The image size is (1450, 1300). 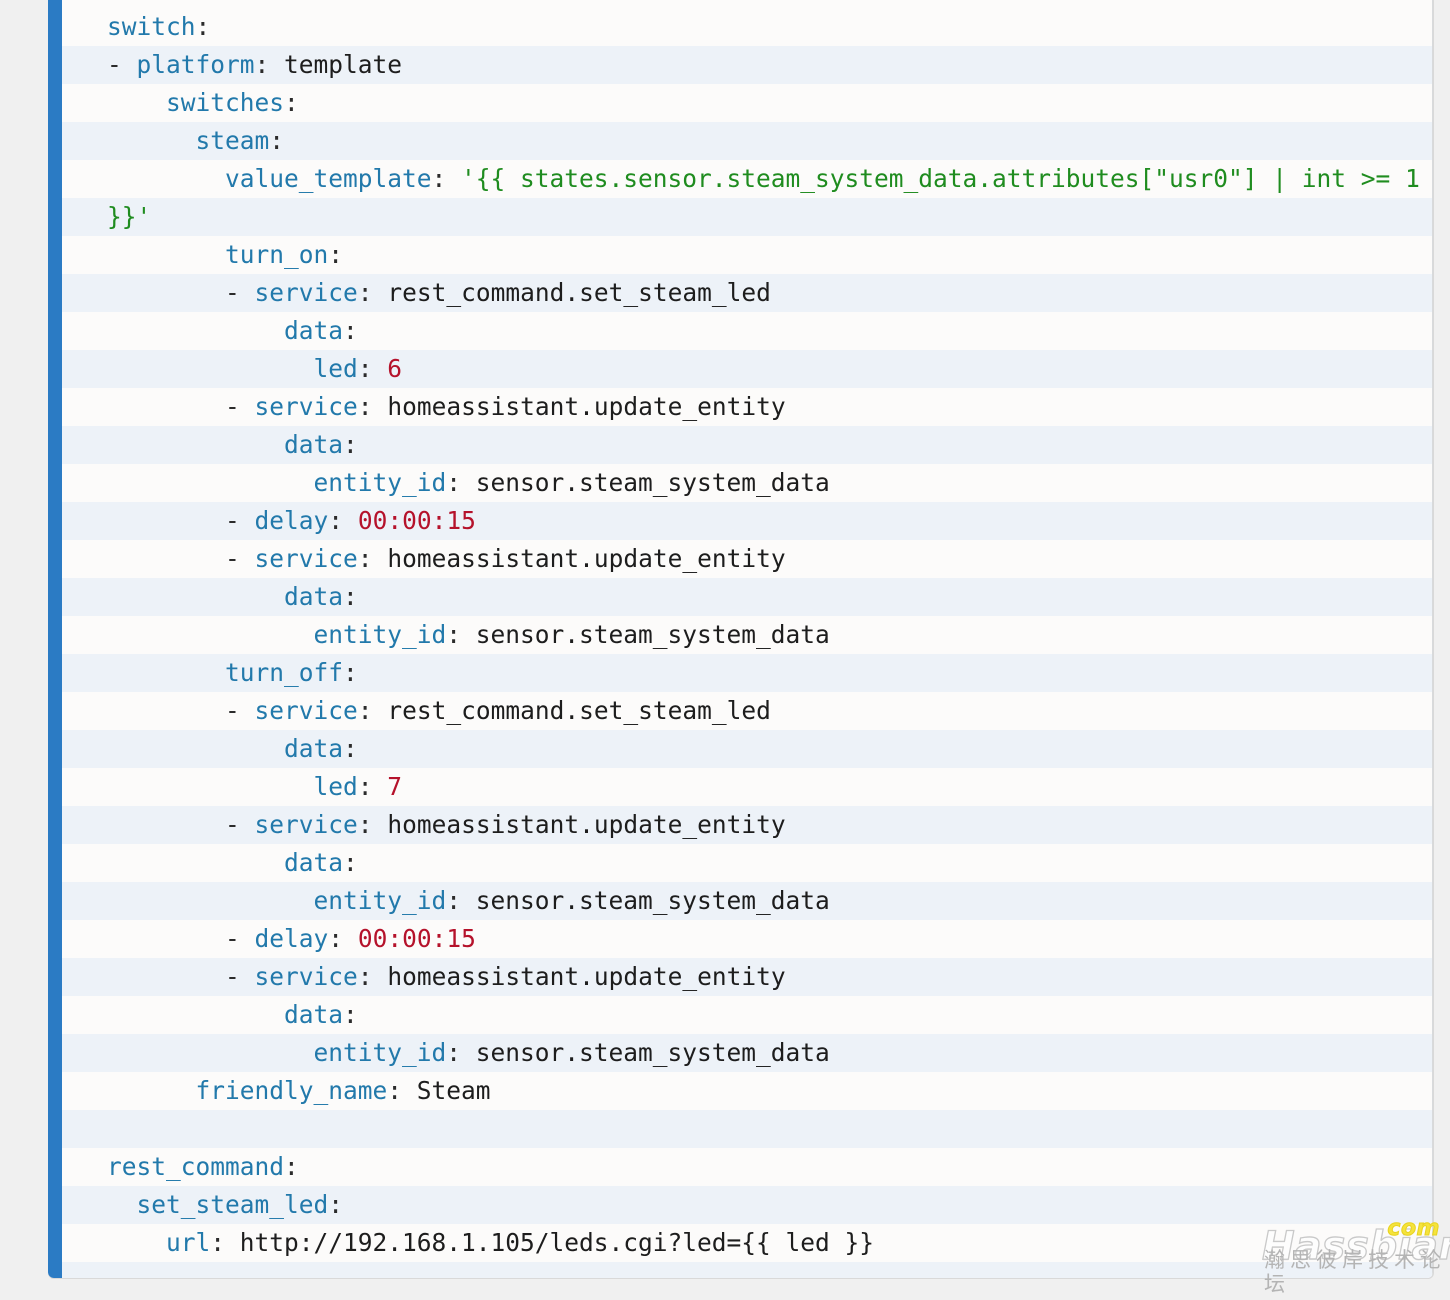 What do you see at coordinates (328, 178) in the screenshot?
I see `code-key: value_template` at bounding box center [328, 178].